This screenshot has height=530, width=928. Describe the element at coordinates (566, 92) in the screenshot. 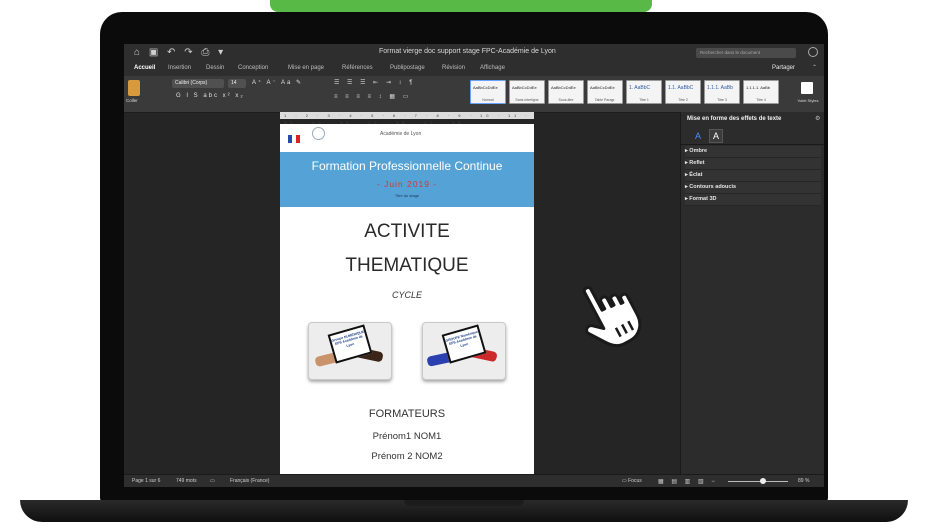

I see `style-sous-titre: AaBbCcDdEe Sous-titre` at that location.